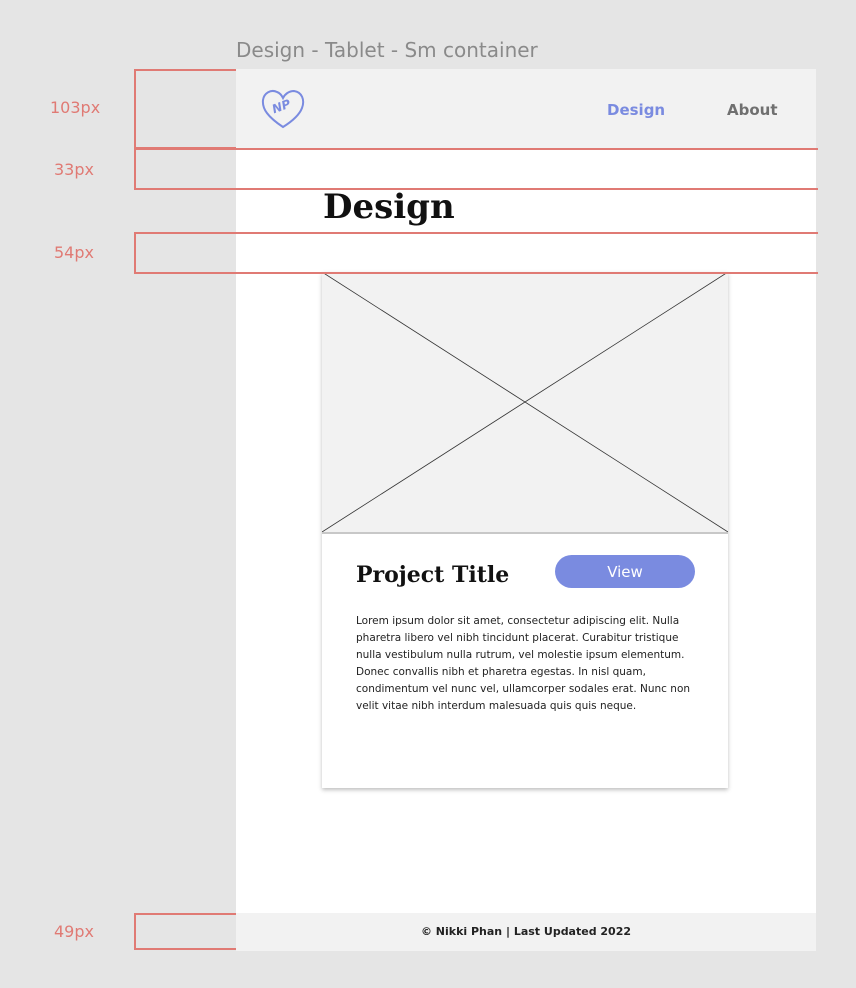 The height and width of the screenshot is (988, 856). What do you see at coordinates (74, 252) in the screenshot?
I see `annotation-label-title: 54px` at bounding box center [74, 252].